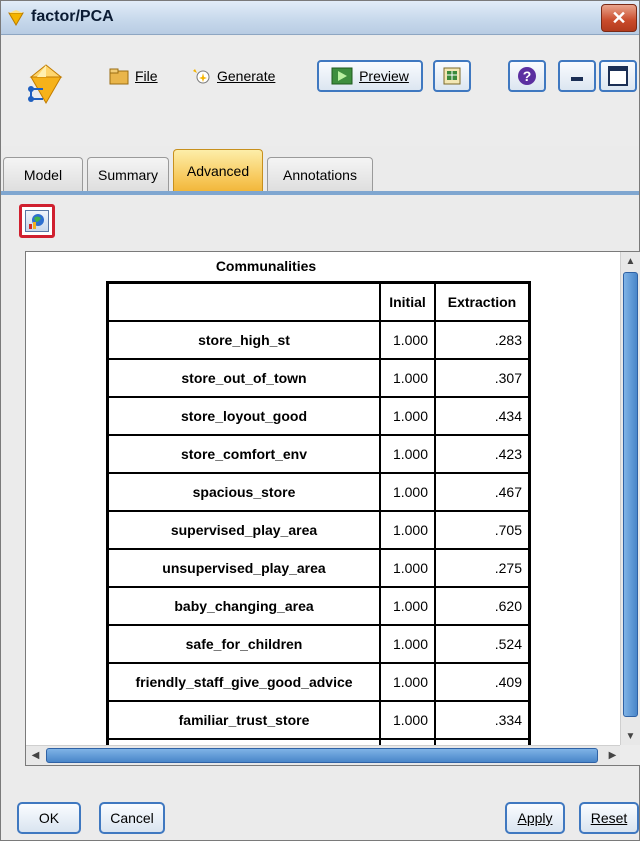  Describe the element at coordinates (246, 76) in the screenshot. I see `generate-menu-label: Generate` at that location.